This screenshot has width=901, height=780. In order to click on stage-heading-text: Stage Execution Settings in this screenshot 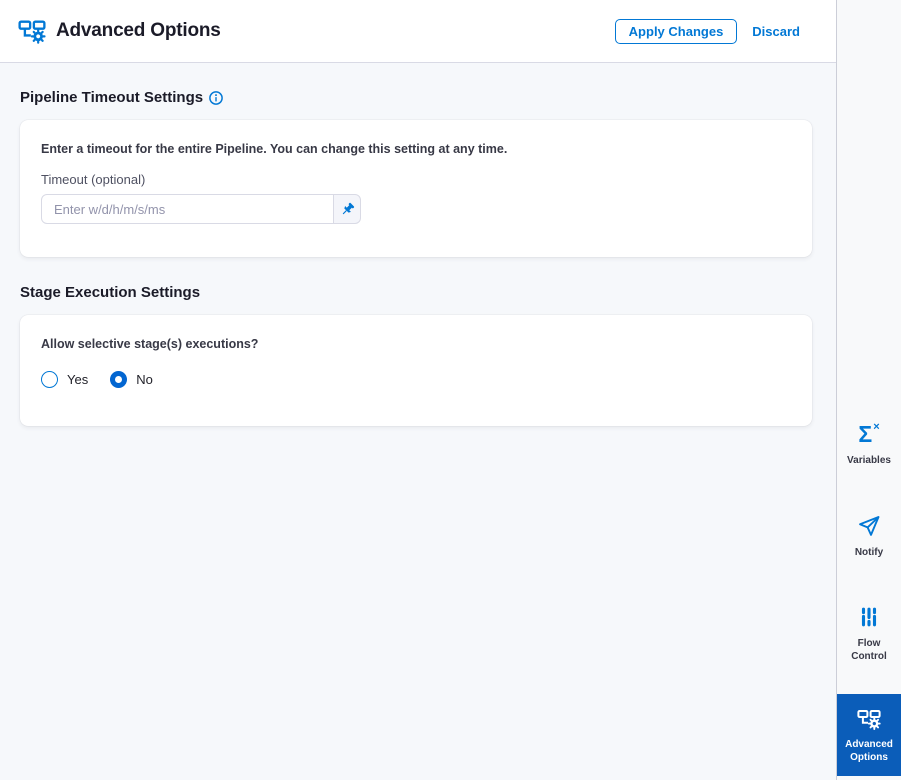, I will do `click(110, 292)`.